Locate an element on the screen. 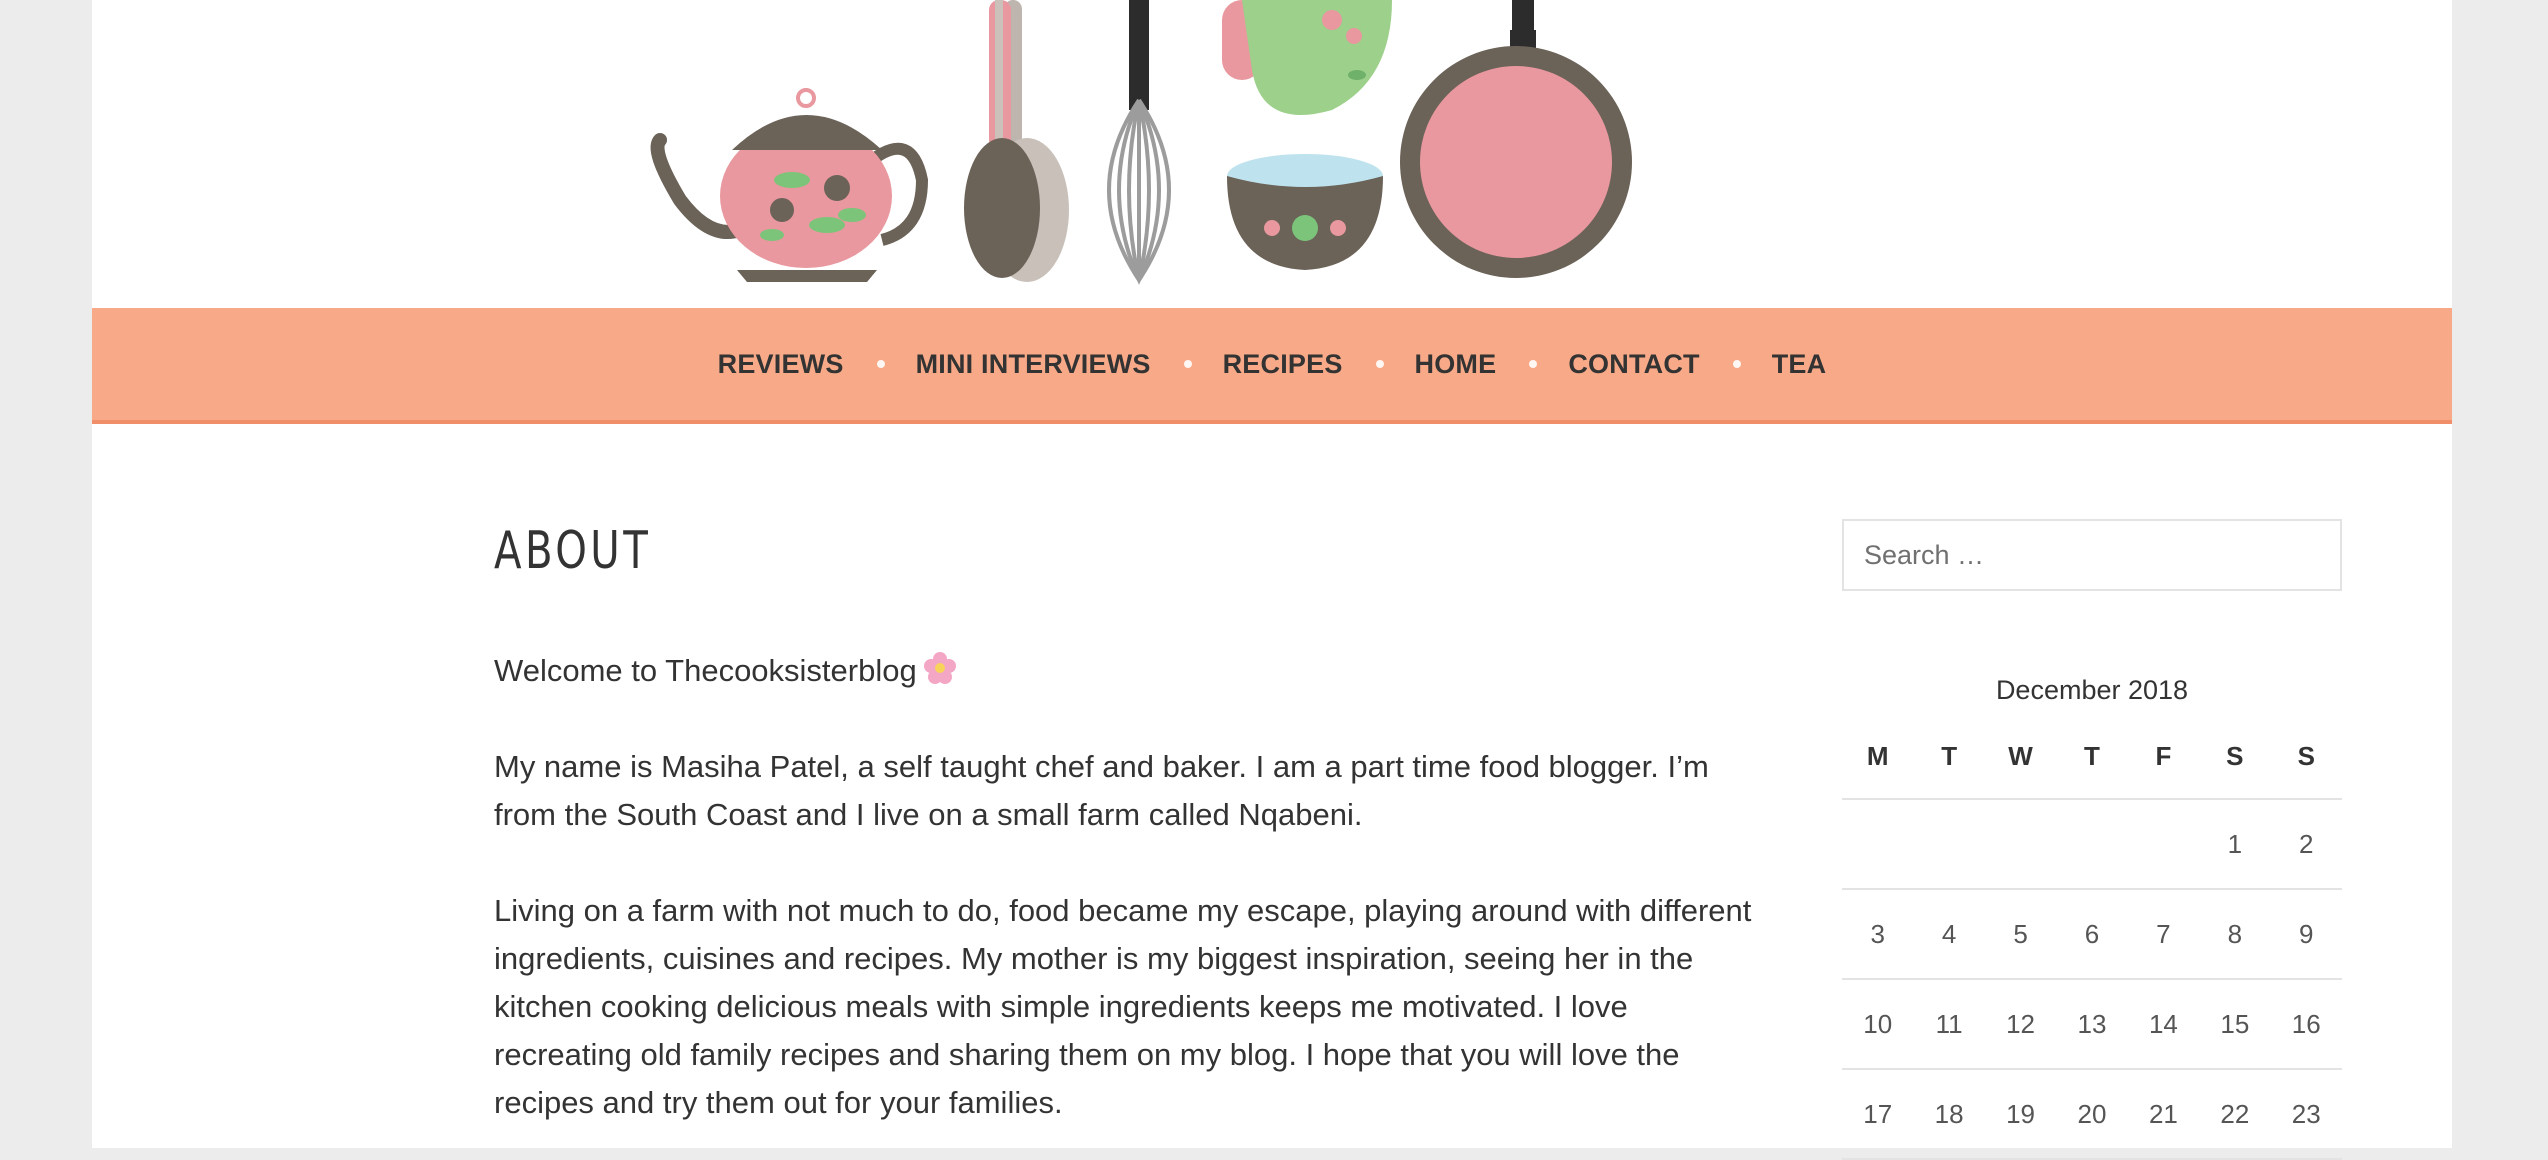 The image size is (2548, 1160). weekday-thursday: T is located at coordinates (2092, 757).